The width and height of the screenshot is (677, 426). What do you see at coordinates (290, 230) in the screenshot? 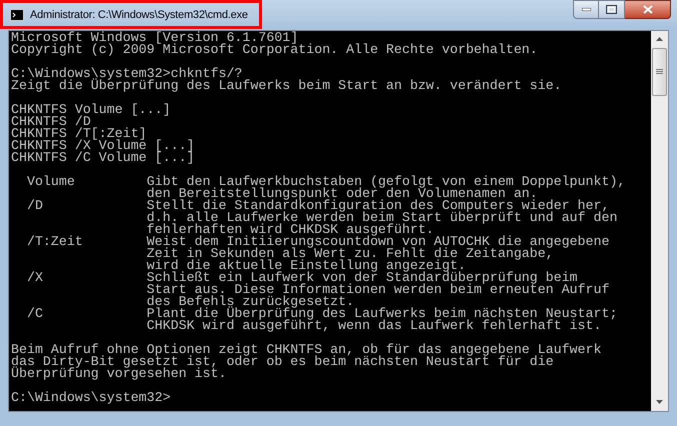
I see `console-line: fehlerhaften wird CHKDSK ausgeführt.` at bounding box center [290, 230].